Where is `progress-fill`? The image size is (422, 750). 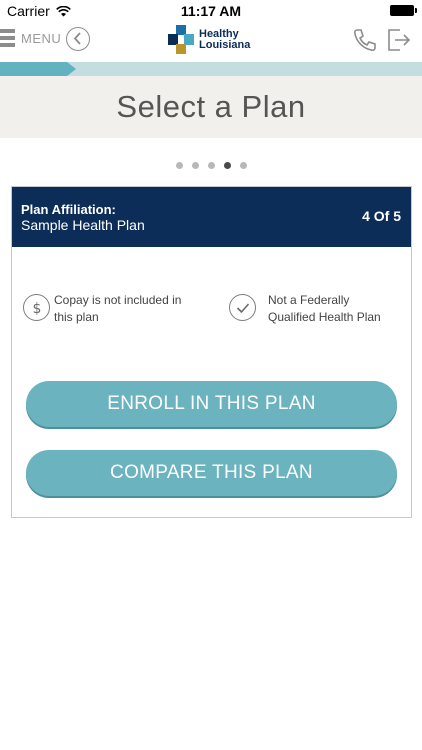
progress-fill is located at coordinates (33, 69).